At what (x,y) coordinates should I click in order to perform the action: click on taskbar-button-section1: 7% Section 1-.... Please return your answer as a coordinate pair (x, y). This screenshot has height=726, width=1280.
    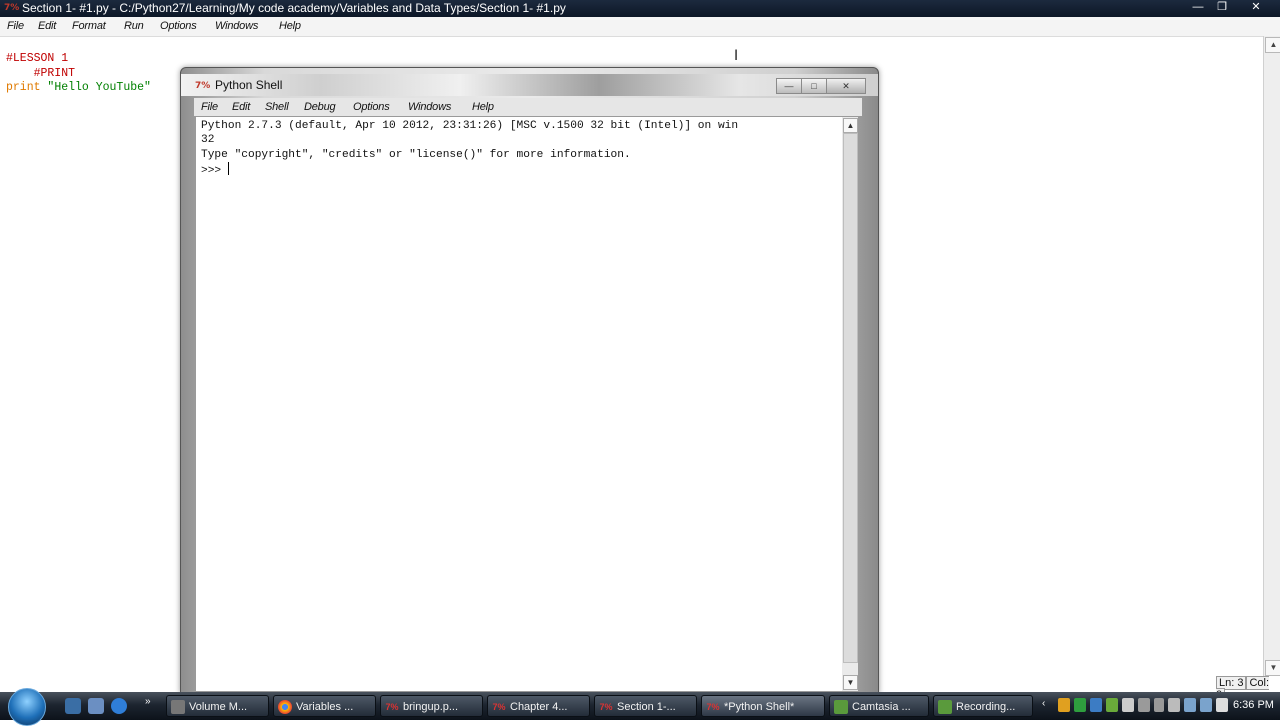
    Looking at the image, I should click on (645, 706).